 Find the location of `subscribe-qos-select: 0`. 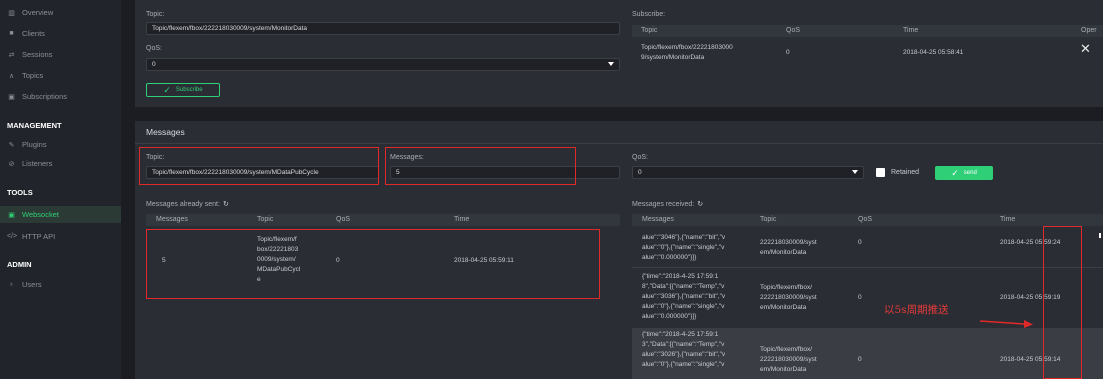

subscribe-qos-select: 0 is located at coordinates (383, 64).